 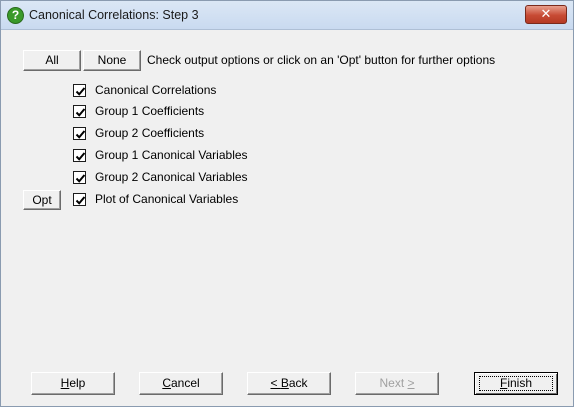 What do you see at coordinates (546, 14) in the screenshot?
I see `close-button: ✕` at bounding box center [546, 14].